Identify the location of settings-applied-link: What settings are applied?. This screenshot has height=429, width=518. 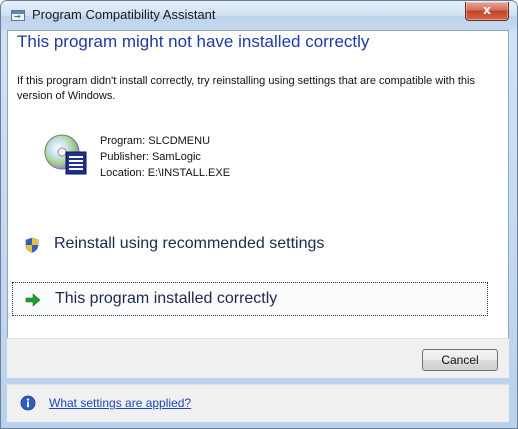
(120, 403).